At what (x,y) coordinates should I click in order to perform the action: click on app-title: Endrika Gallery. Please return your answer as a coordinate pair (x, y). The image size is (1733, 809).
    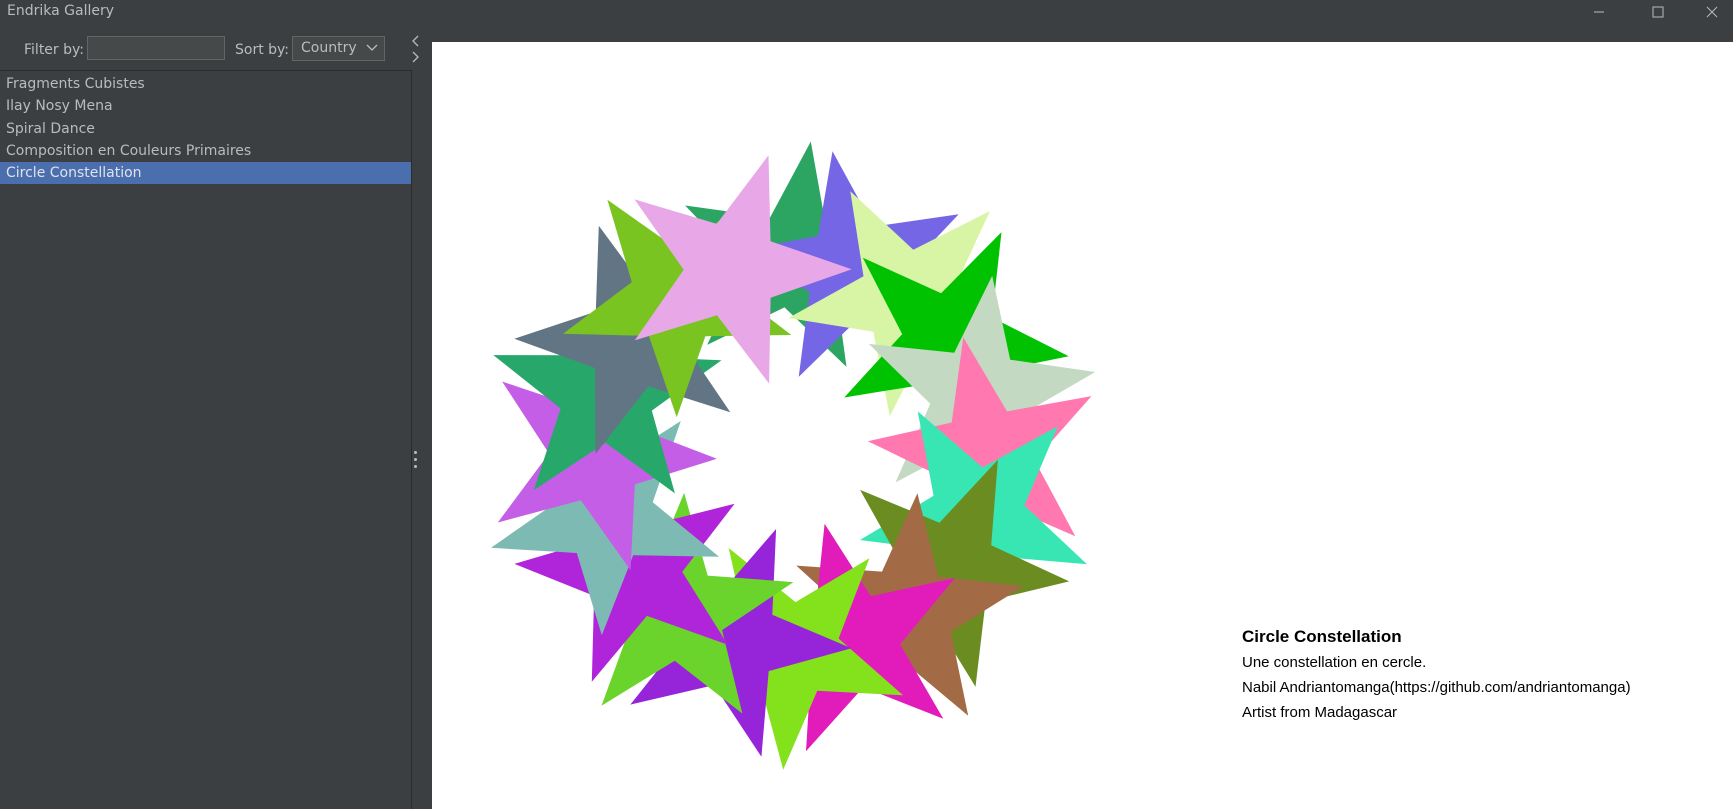
    Looking at the image, I should click on (61, 11).